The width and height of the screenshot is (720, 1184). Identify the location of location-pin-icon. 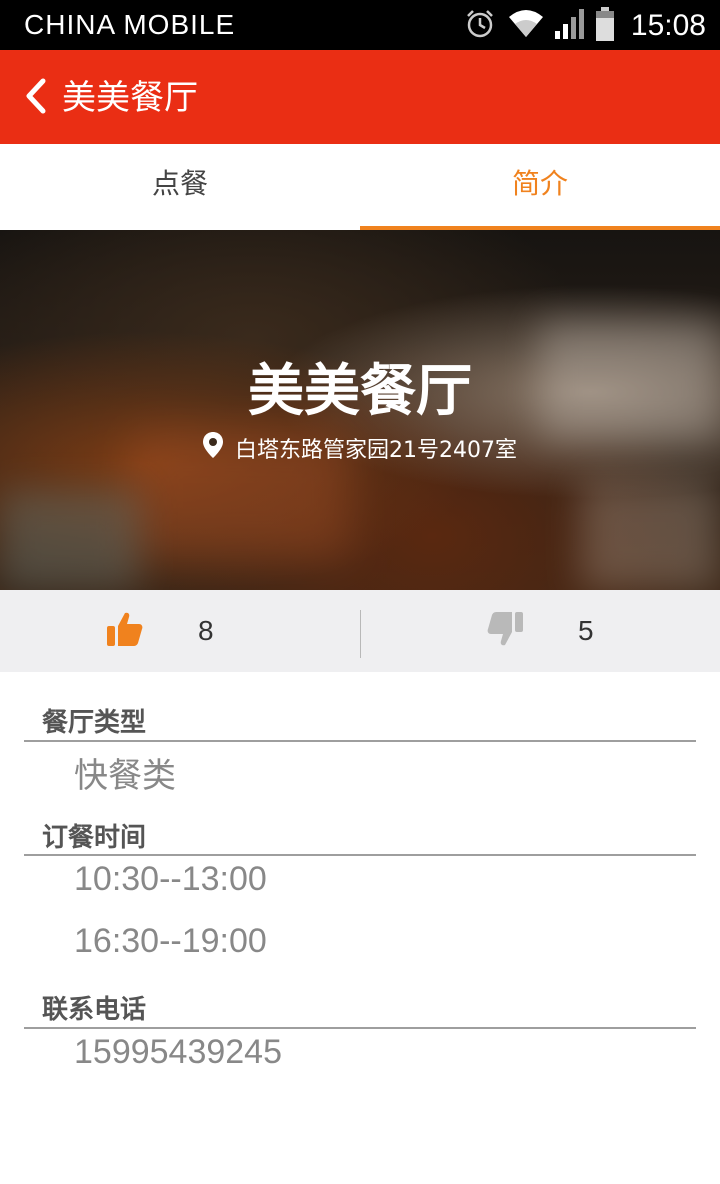
(213, 448).